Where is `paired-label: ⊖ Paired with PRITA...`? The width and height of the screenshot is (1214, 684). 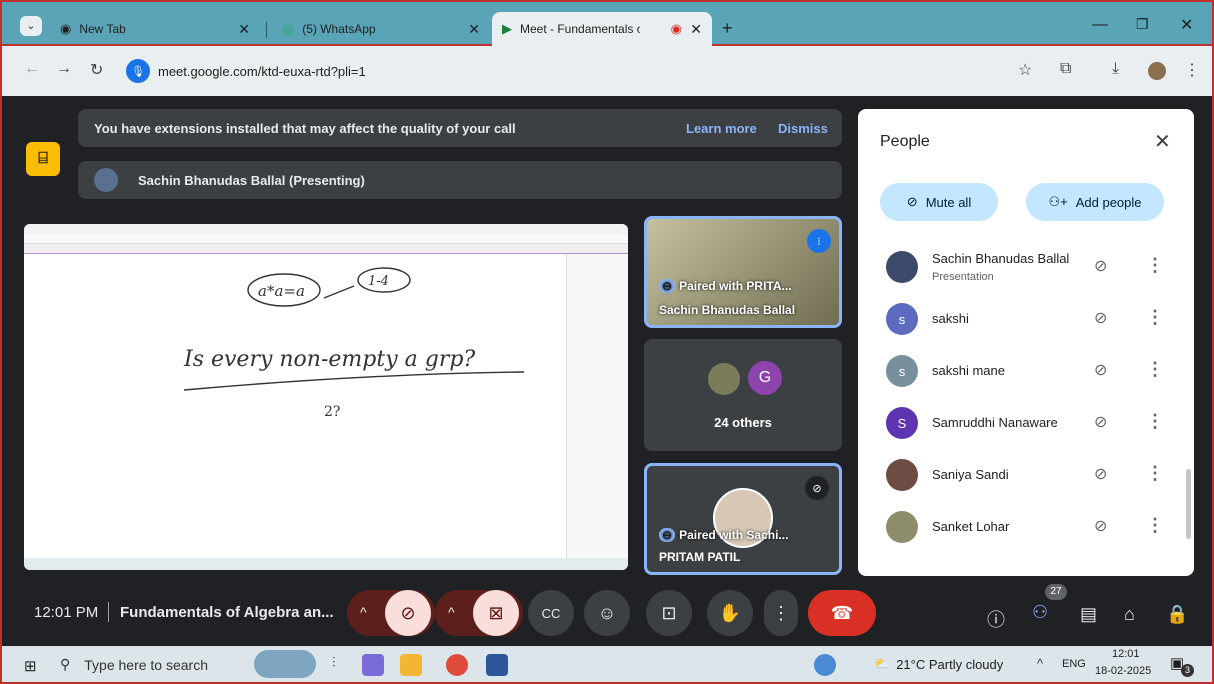
paired-label: ⊖ Paired with PRITA... is located at coordinates (725, 286).